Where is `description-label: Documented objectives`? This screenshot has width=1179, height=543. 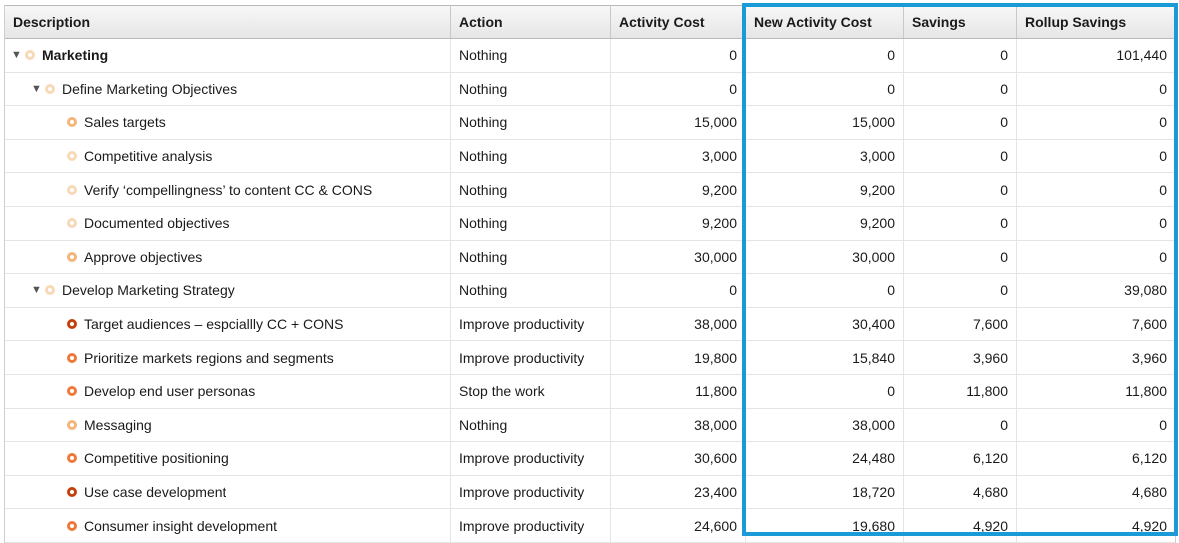
description-label: Documented objectives is located at coordinates (157, 223).